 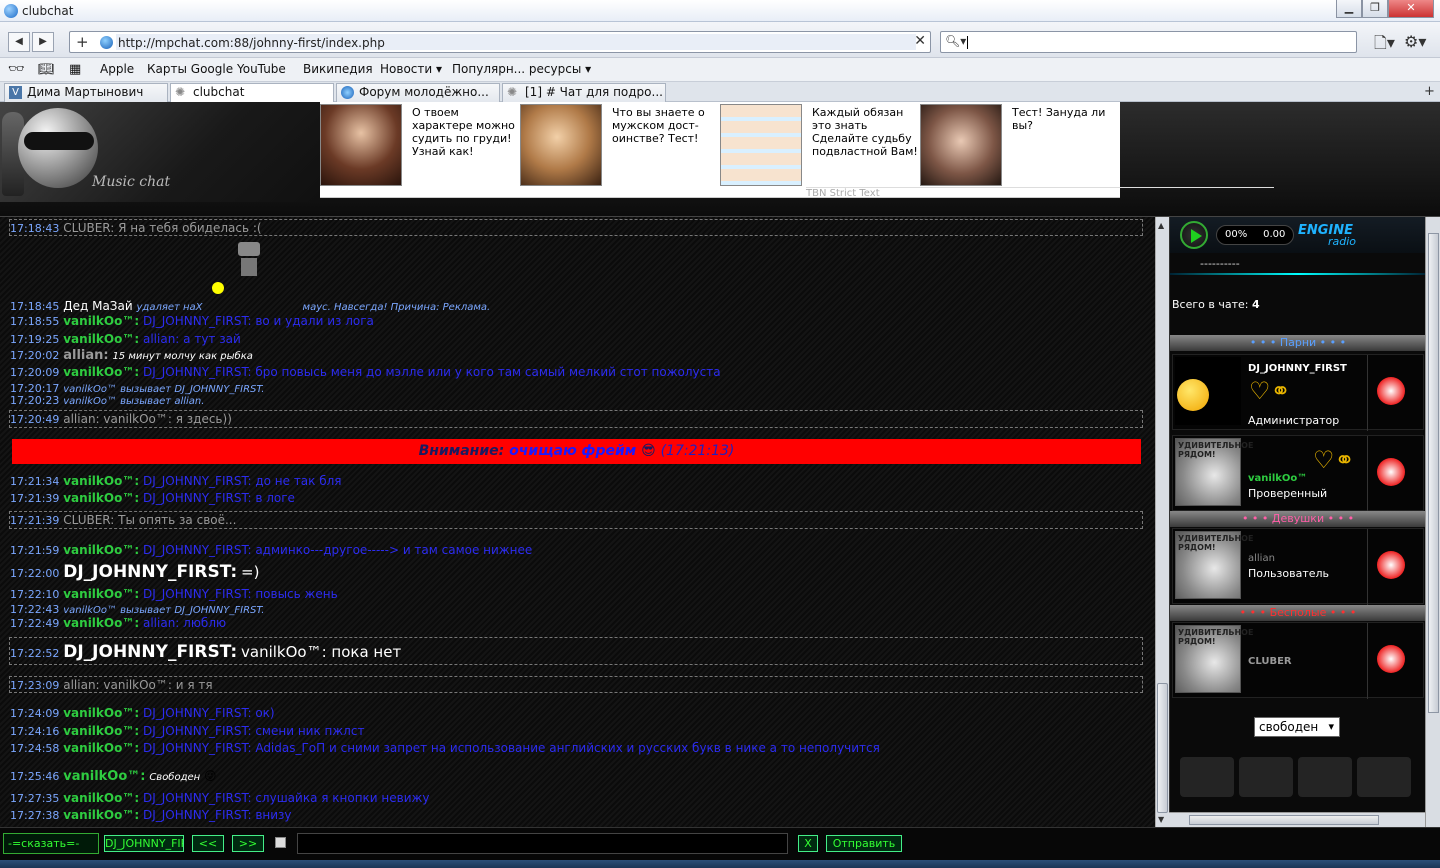 I want to click on prev-recipient-button: <<, so click(x=208, y=843).